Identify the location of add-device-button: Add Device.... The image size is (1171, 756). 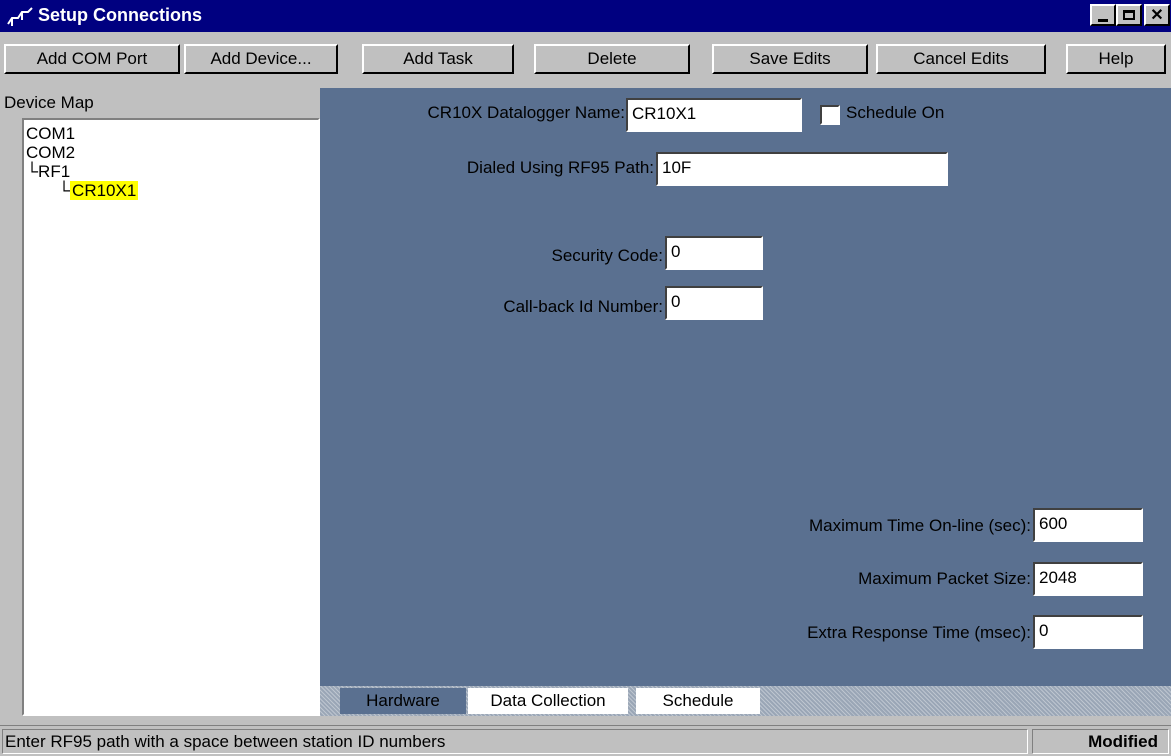
(261, 59).